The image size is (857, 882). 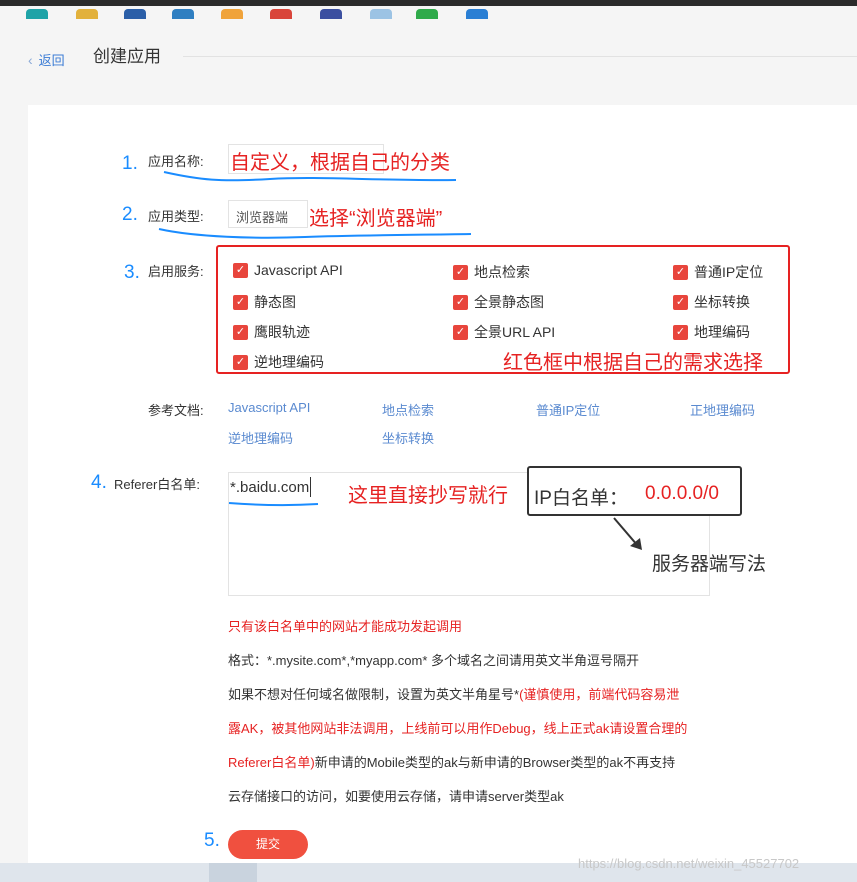 What do you see at coordinates (633, 363) in the screenshot?
I see `services-annotation: 红色框中根据自己的需求选择` at bounding box center [633, 363].